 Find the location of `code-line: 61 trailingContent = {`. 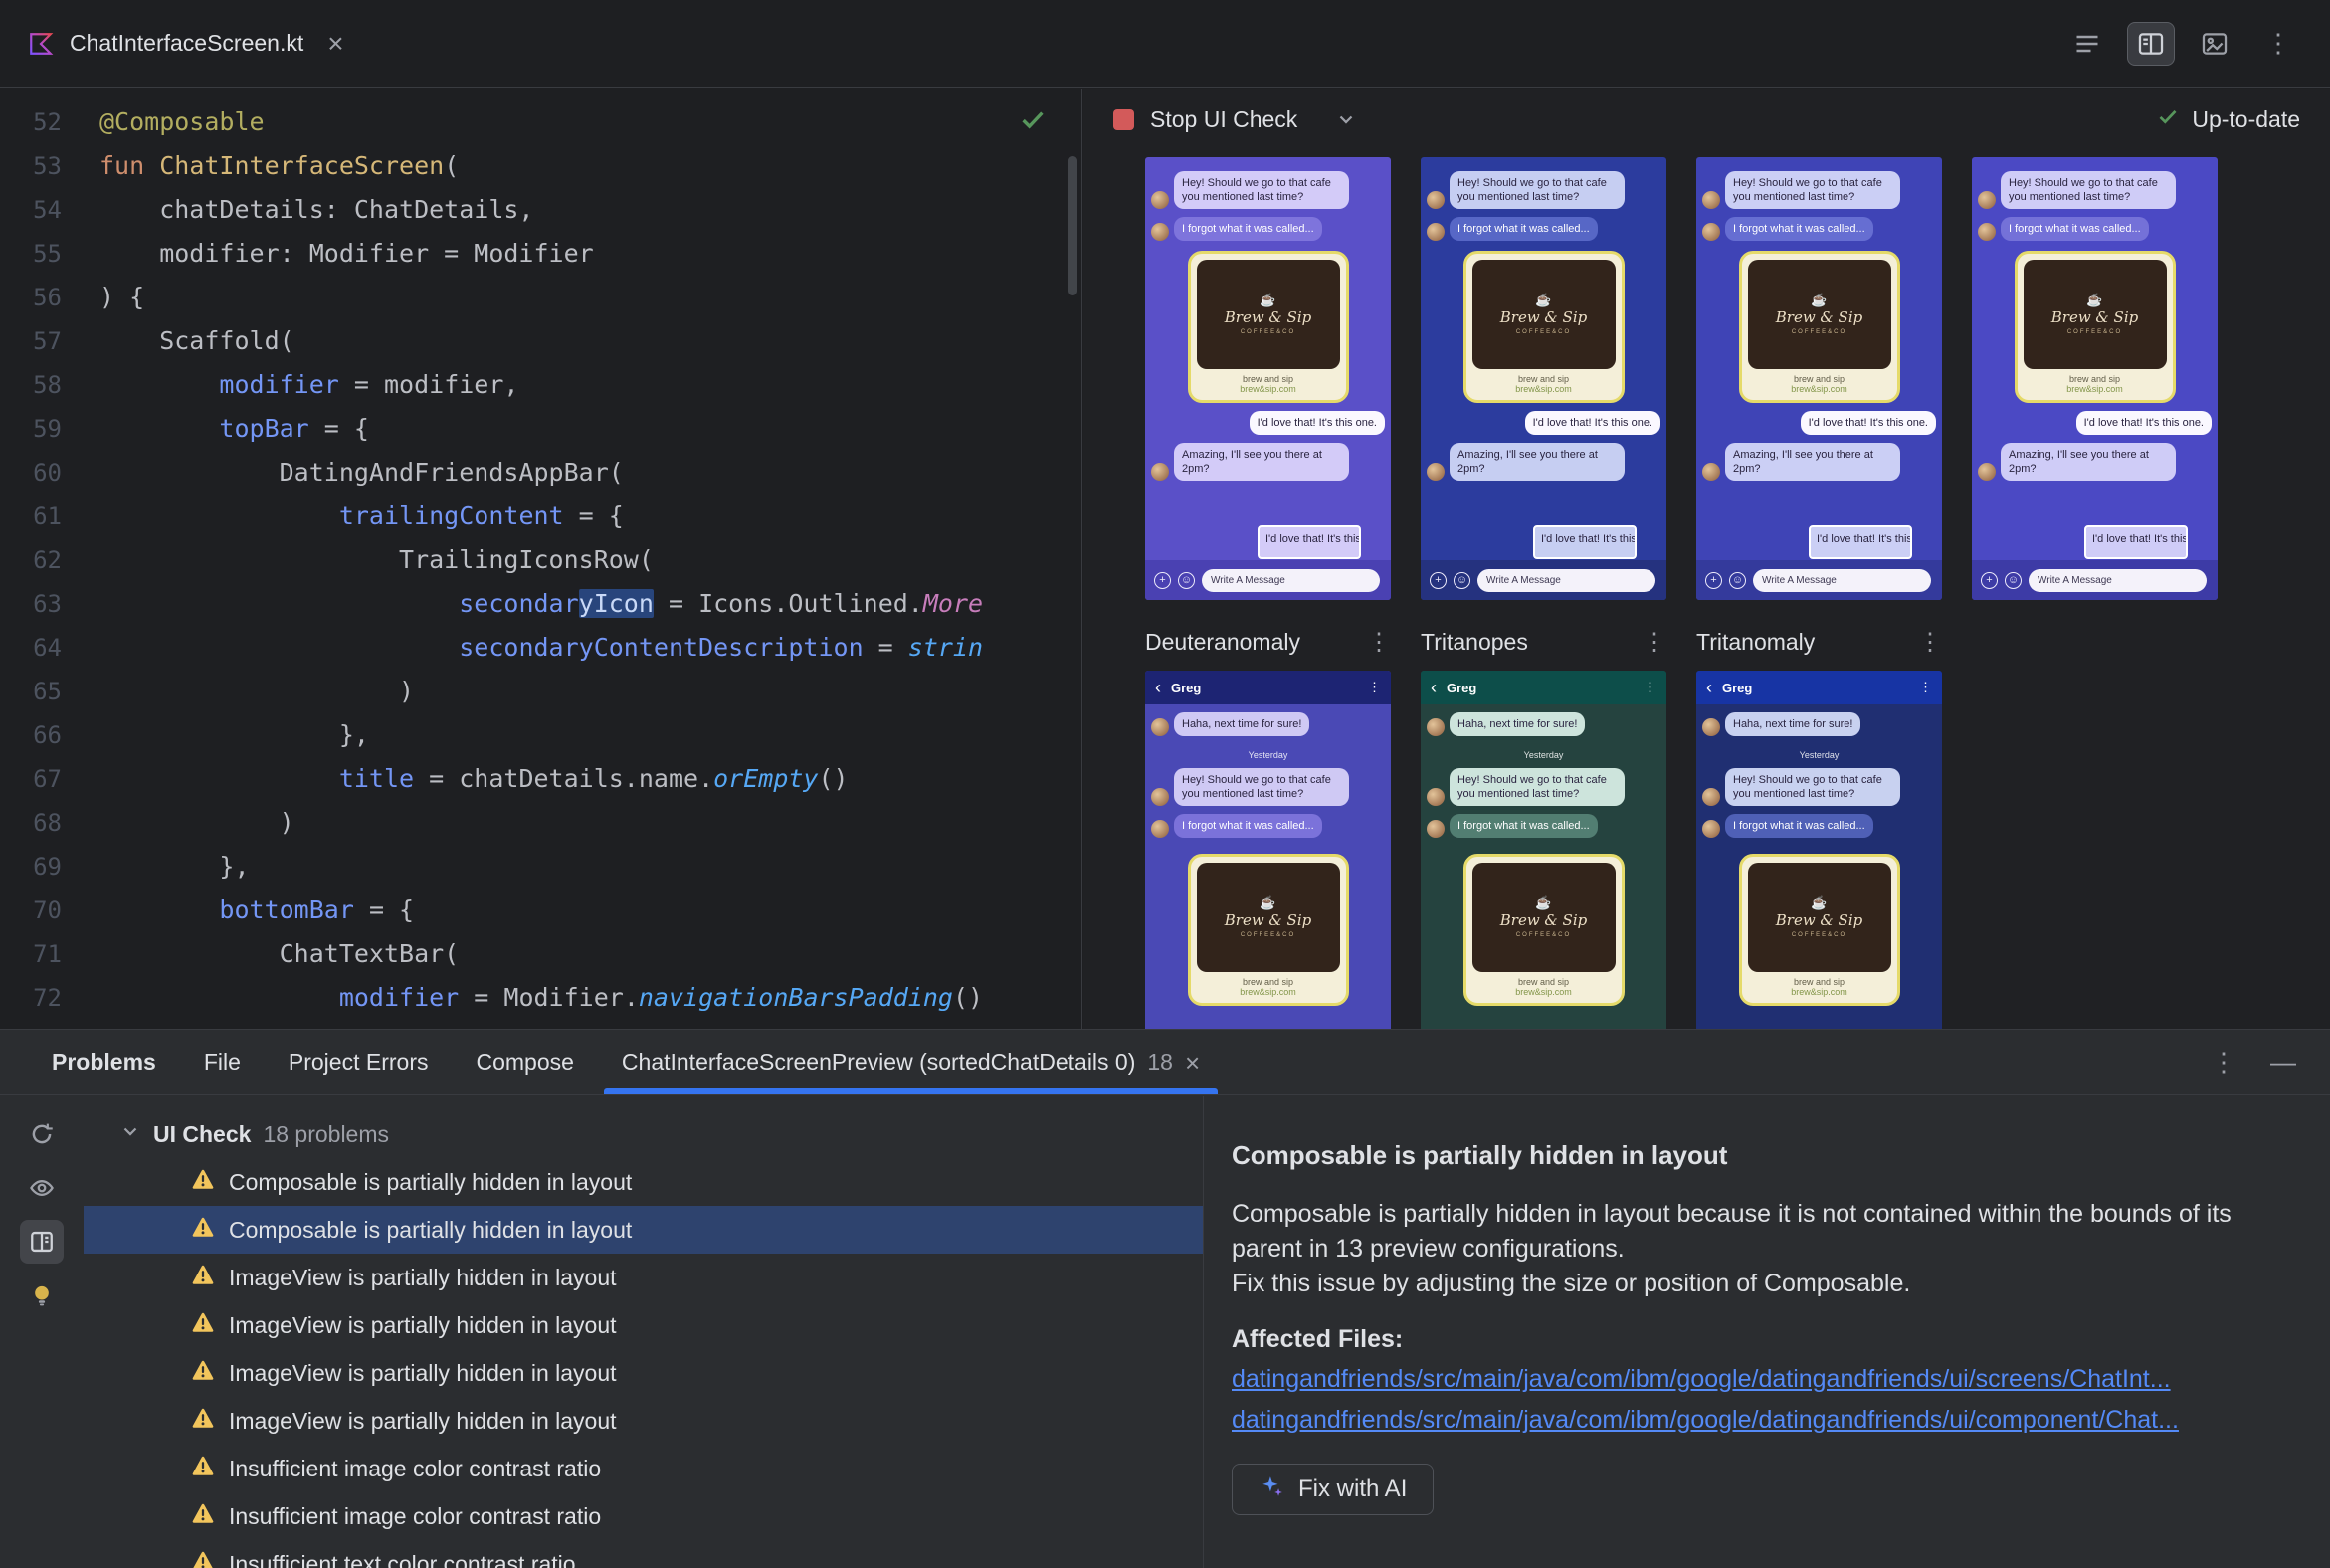

code-line: 61 trailingContent = { is located at coordinates (540, 516).